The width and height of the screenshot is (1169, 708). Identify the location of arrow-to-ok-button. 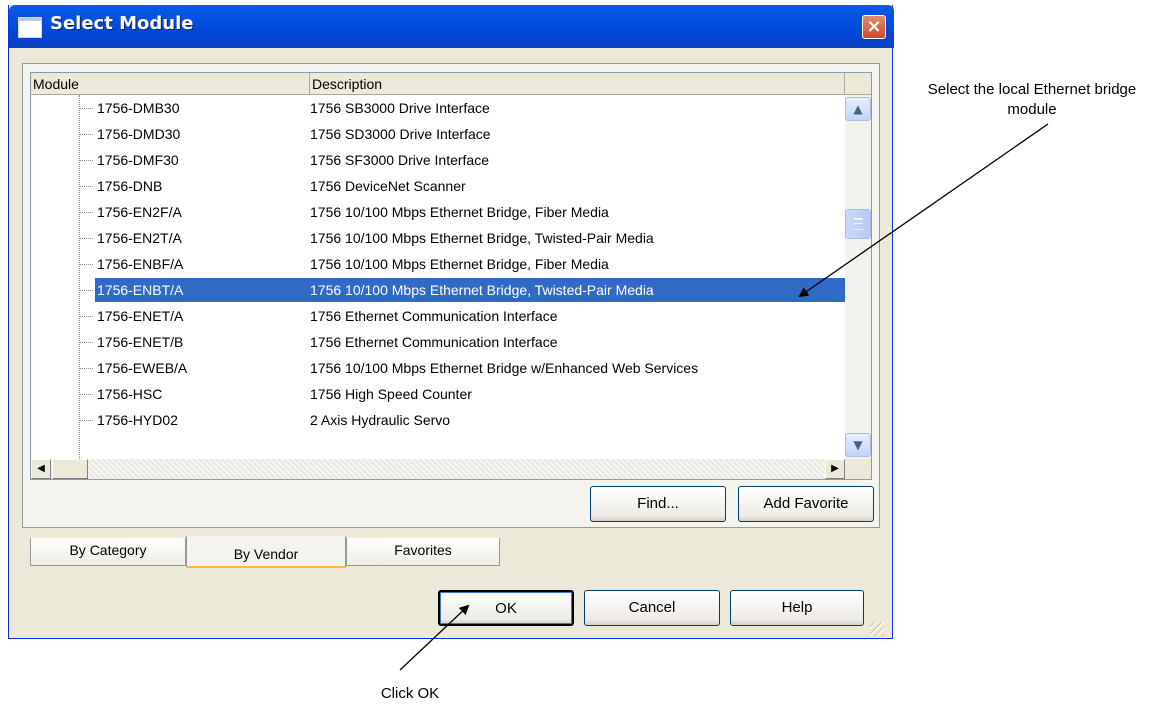
(434, 637).